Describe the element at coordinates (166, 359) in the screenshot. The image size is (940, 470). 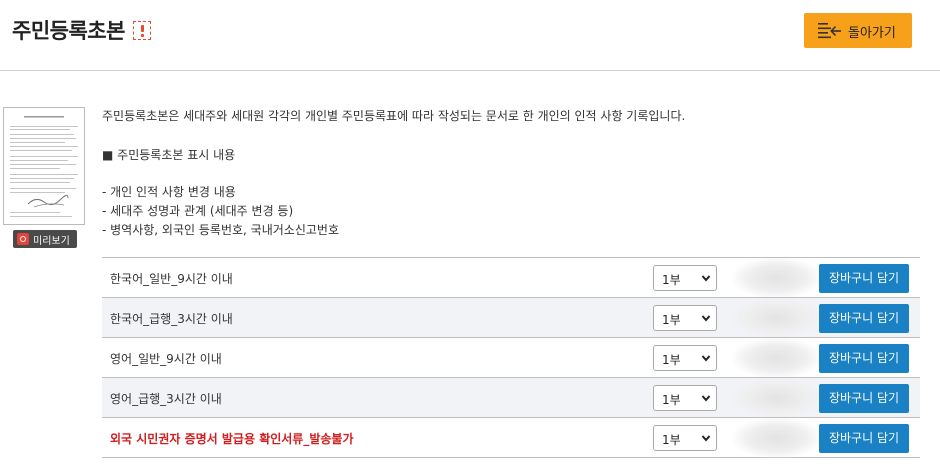
I see `option-name: 영어_일반_9시간 이내` at that location.